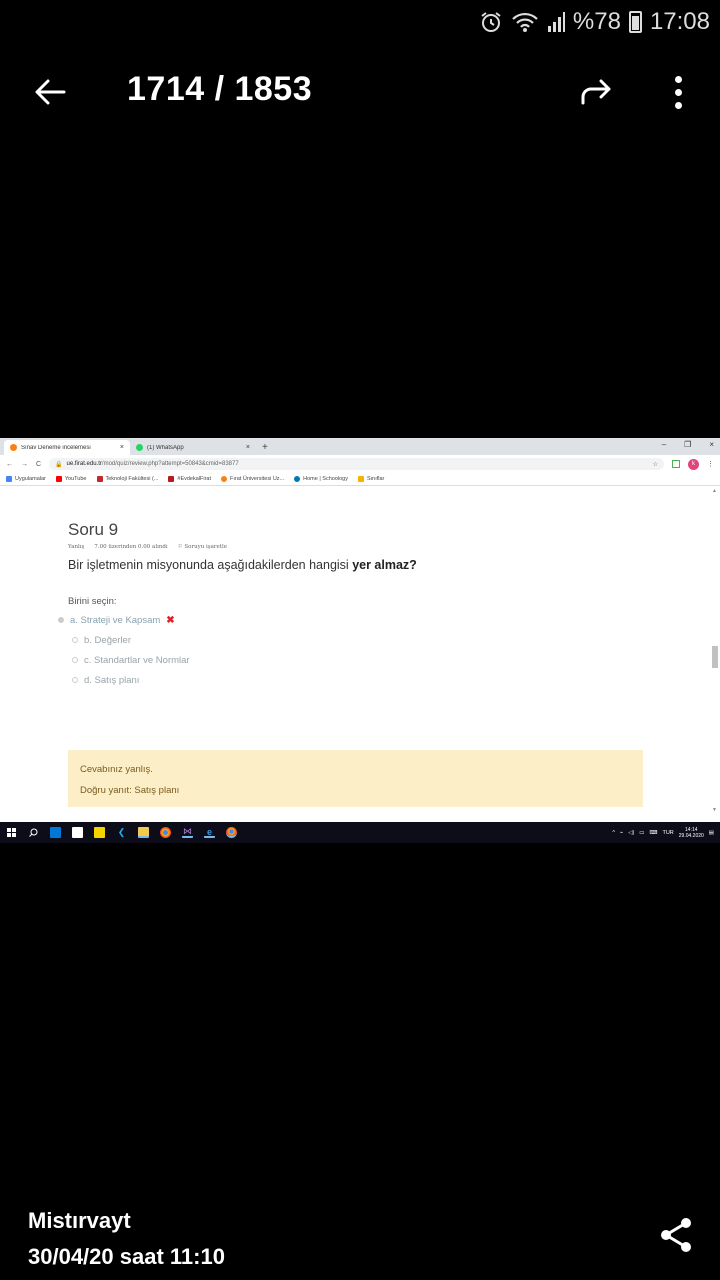 The image size is (720, 1280). What do you see at coordinates (360, 832) in the screenshot?
I see `windows-taskbar: ❮ ⋈ e ^ ⌁ ◁) ▭ ⌨ TUR 14:14 29.04.2020 ▤` at bounding box center [360, 832].